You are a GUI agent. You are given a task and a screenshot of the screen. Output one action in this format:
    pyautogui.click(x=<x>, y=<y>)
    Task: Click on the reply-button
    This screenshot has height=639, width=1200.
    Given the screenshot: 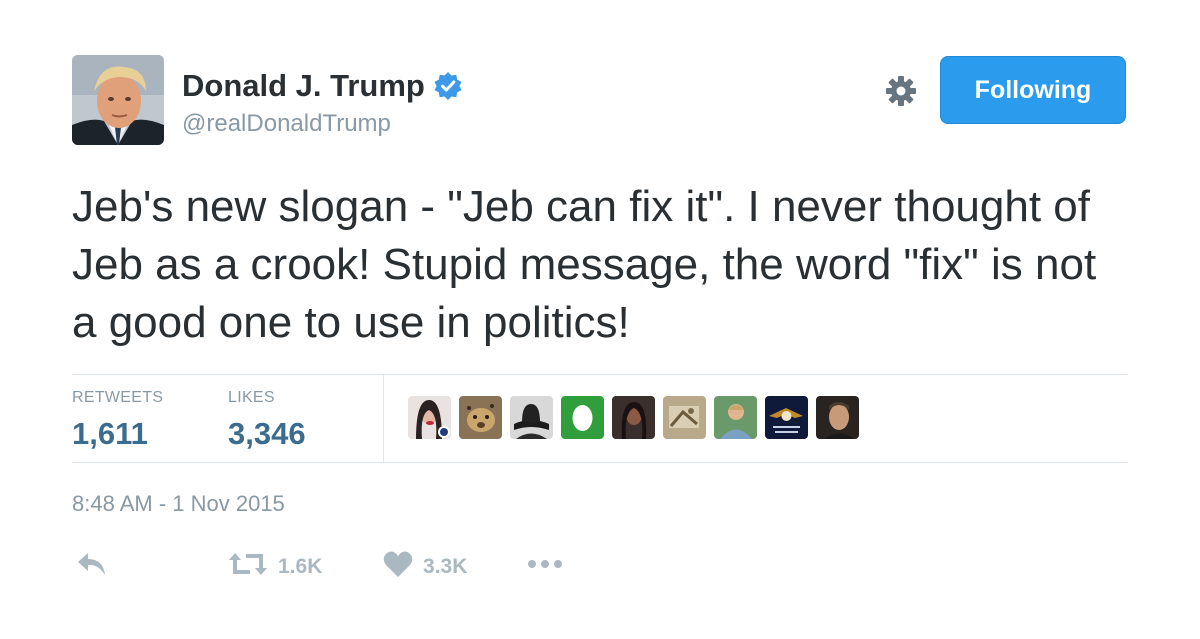 What is the action you would take?
    pyautogui.click(x=92, y=566)
    